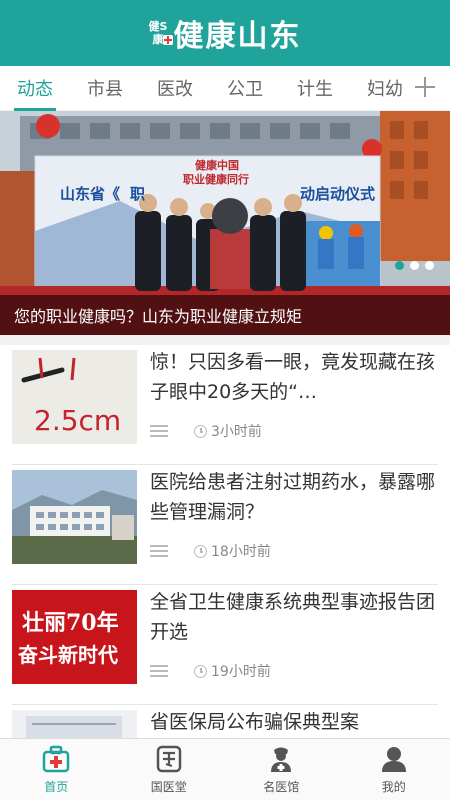 This screenshot has width=450, height=800. Describe the element at coordinates (393, 787) in the screenshot. I see `nav-label: 我的` at that location.